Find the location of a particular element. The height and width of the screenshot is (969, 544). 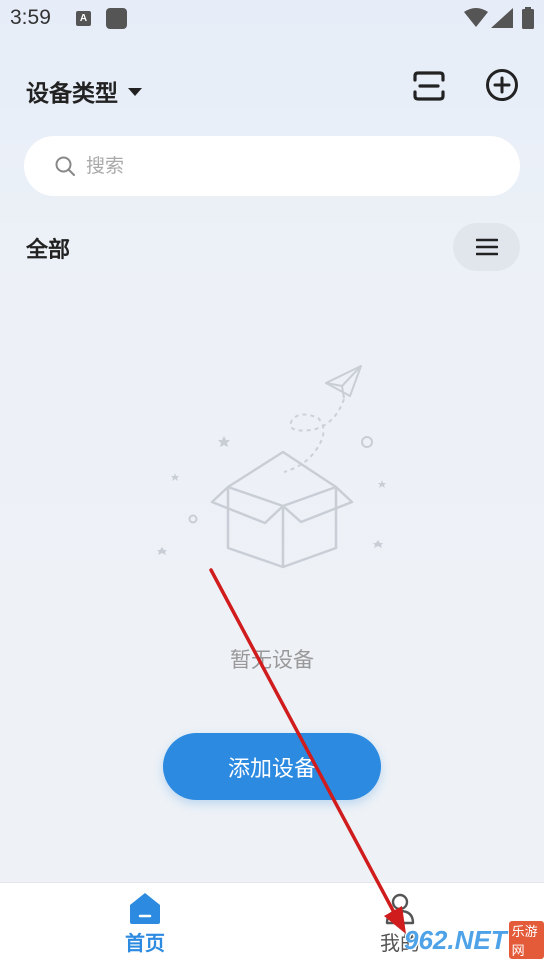

sparkle-decorations is located at coordinates (271, 495).